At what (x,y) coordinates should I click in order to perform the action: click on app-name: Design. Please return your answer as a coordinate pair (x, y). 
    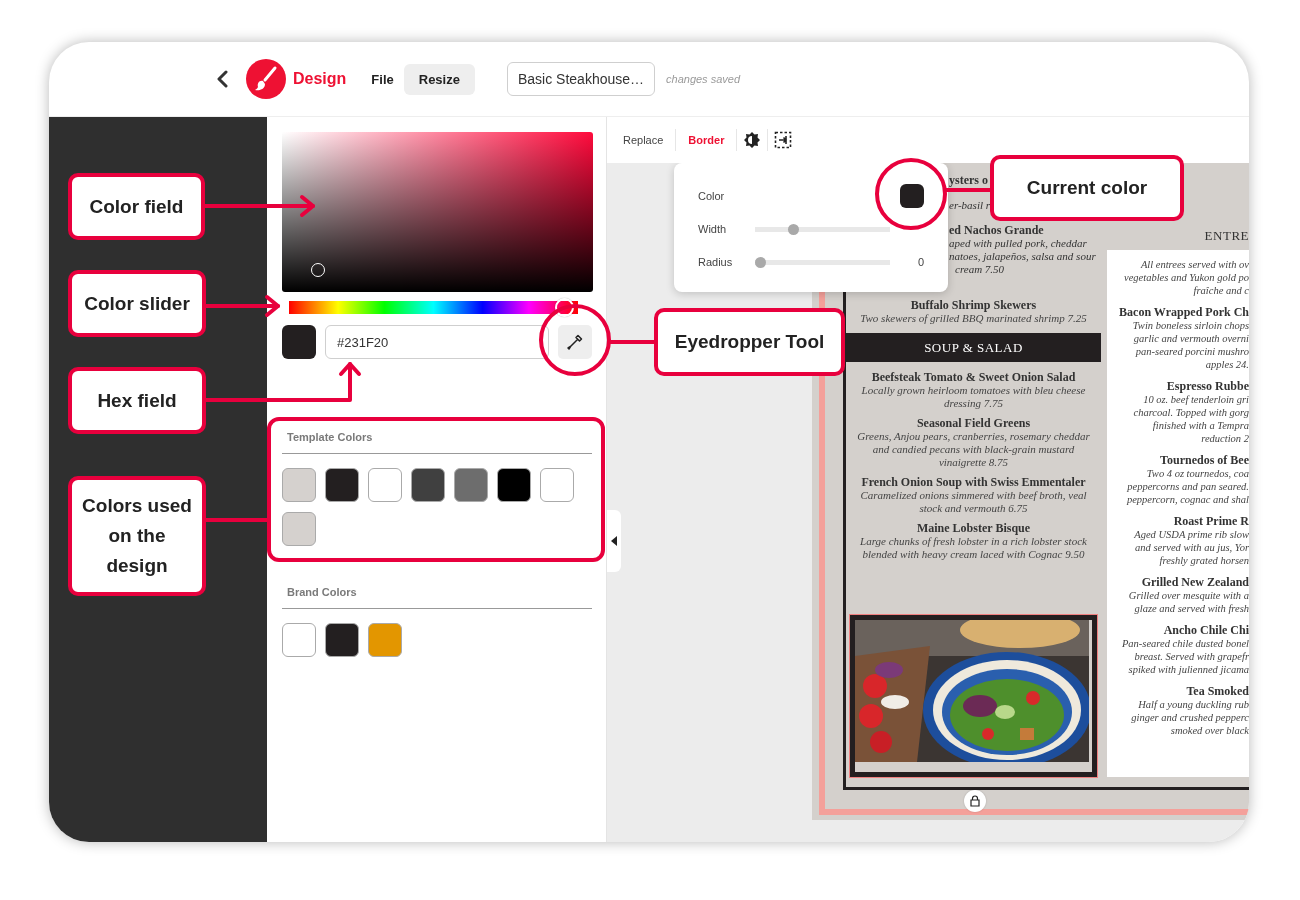
    Looking at the image, I should click on (320, 79).